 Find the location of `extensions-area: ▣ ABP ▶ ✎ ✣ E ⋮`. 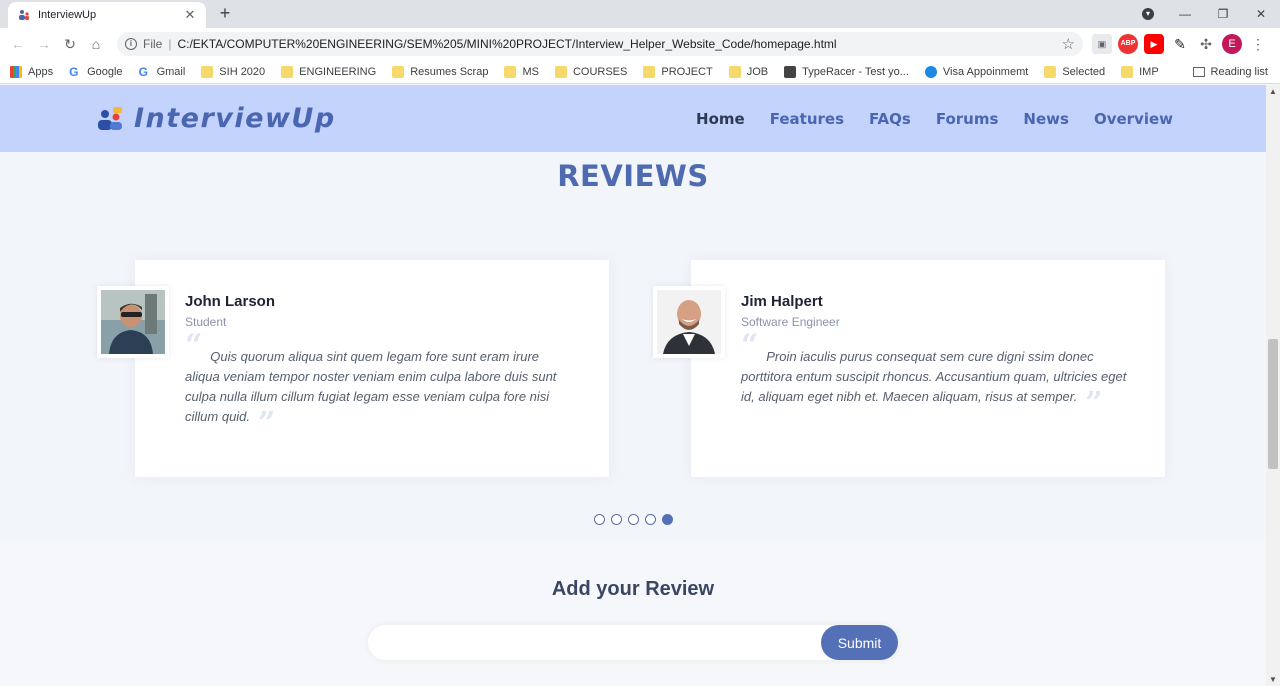

extensions-area: ▣ ABP ▶ ✎ ✣ E ⋮ is located at coordinates (1180, 44).